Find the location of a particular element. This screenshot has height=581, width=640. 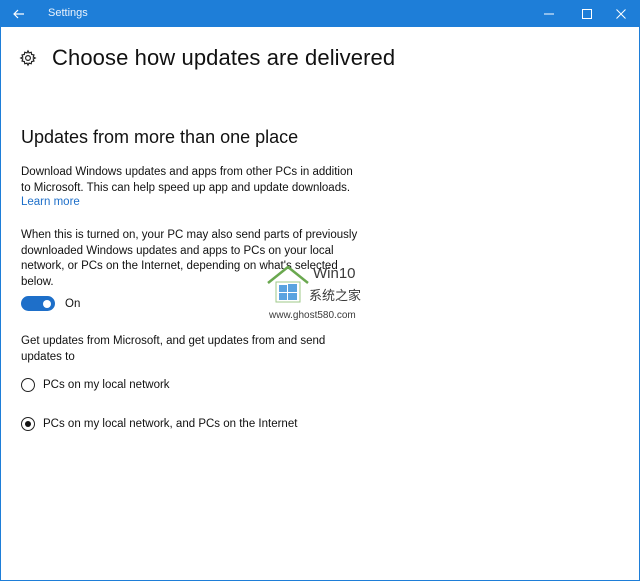

close-icon is located at coordinates (621, 14).